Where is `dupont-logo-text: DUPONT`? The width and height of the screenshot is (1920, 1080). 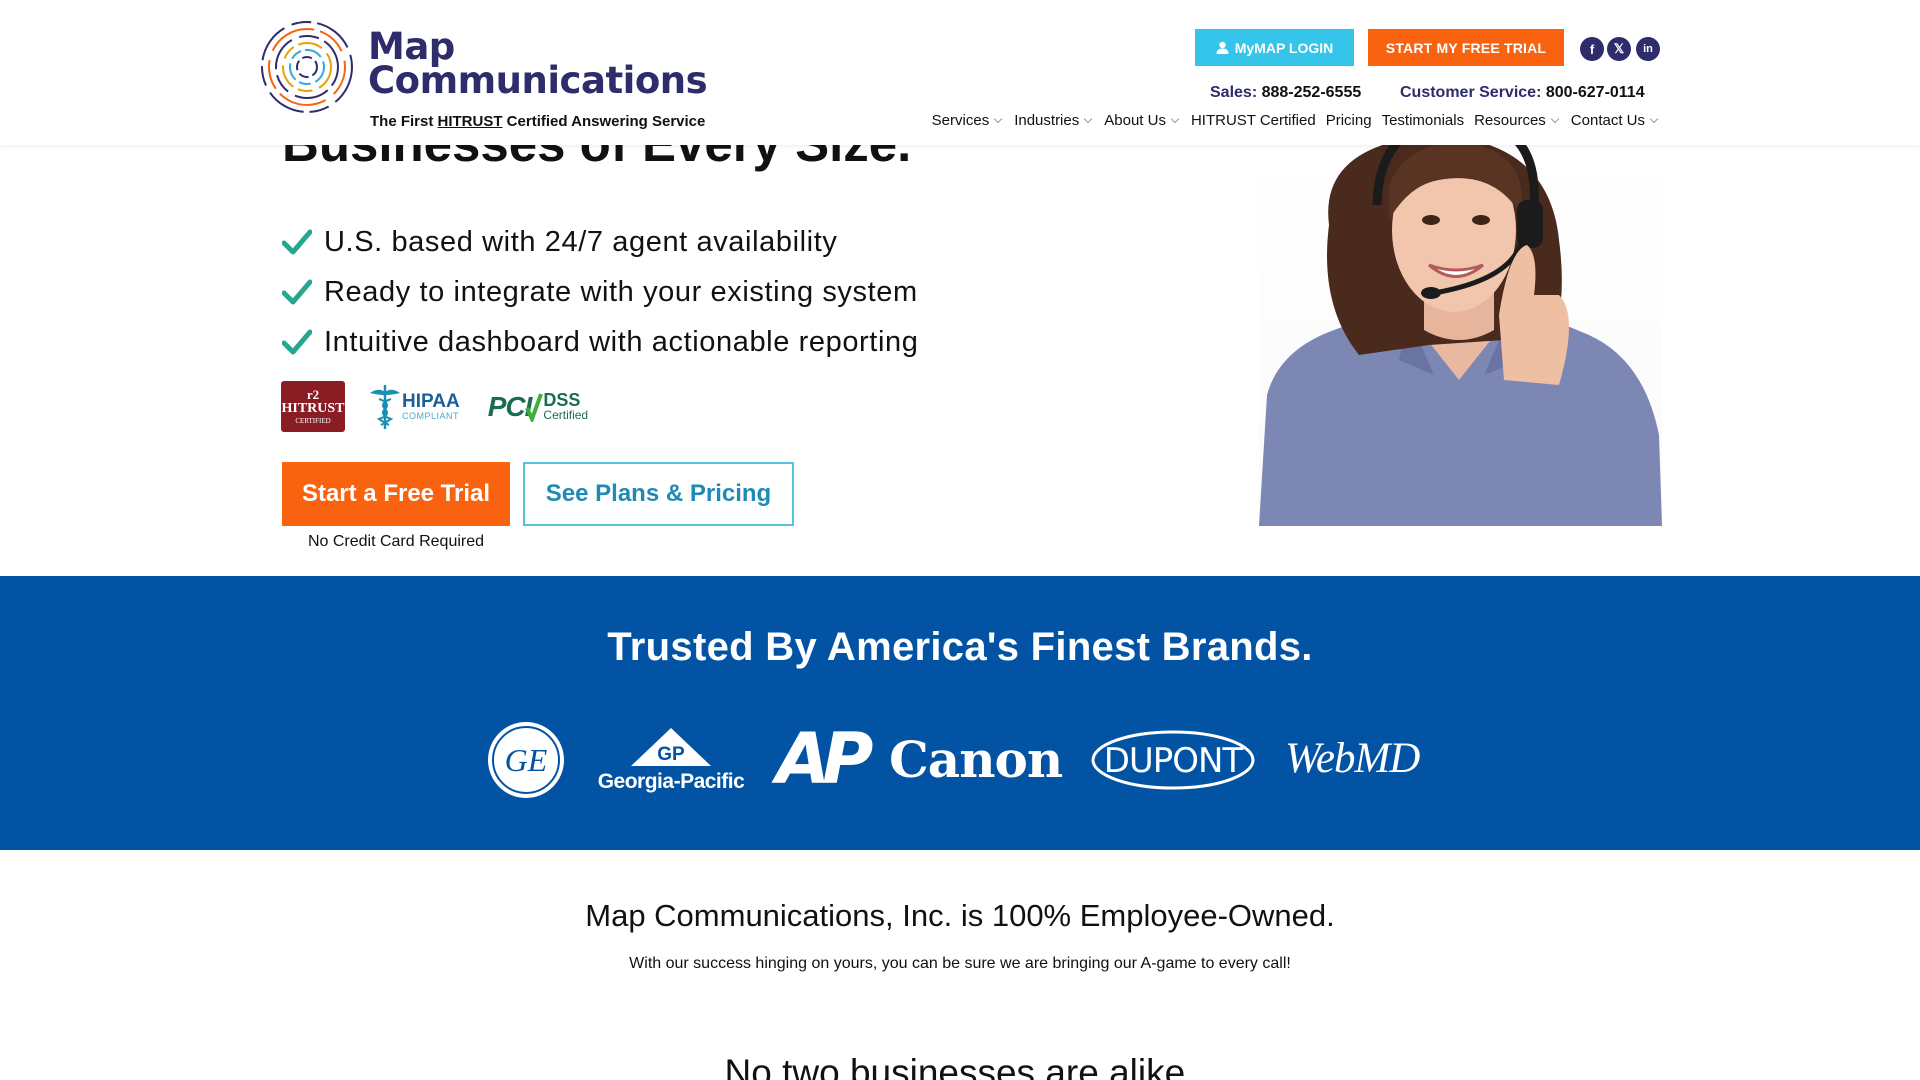 dupont-logo-text: DUPONT is located at coordinates (1174, 761).